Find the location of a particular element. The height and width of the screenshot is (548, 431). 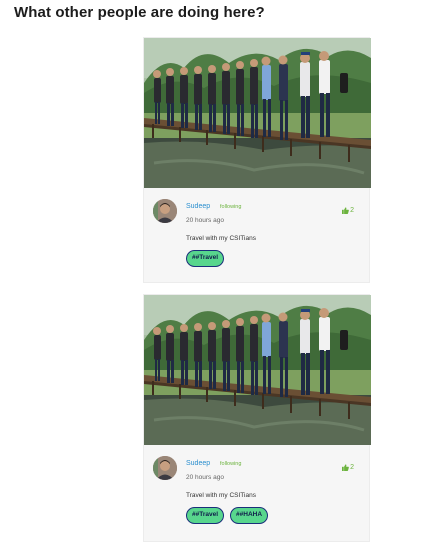

section-title: What other people are doing here? is located at coordinates (139, 12).